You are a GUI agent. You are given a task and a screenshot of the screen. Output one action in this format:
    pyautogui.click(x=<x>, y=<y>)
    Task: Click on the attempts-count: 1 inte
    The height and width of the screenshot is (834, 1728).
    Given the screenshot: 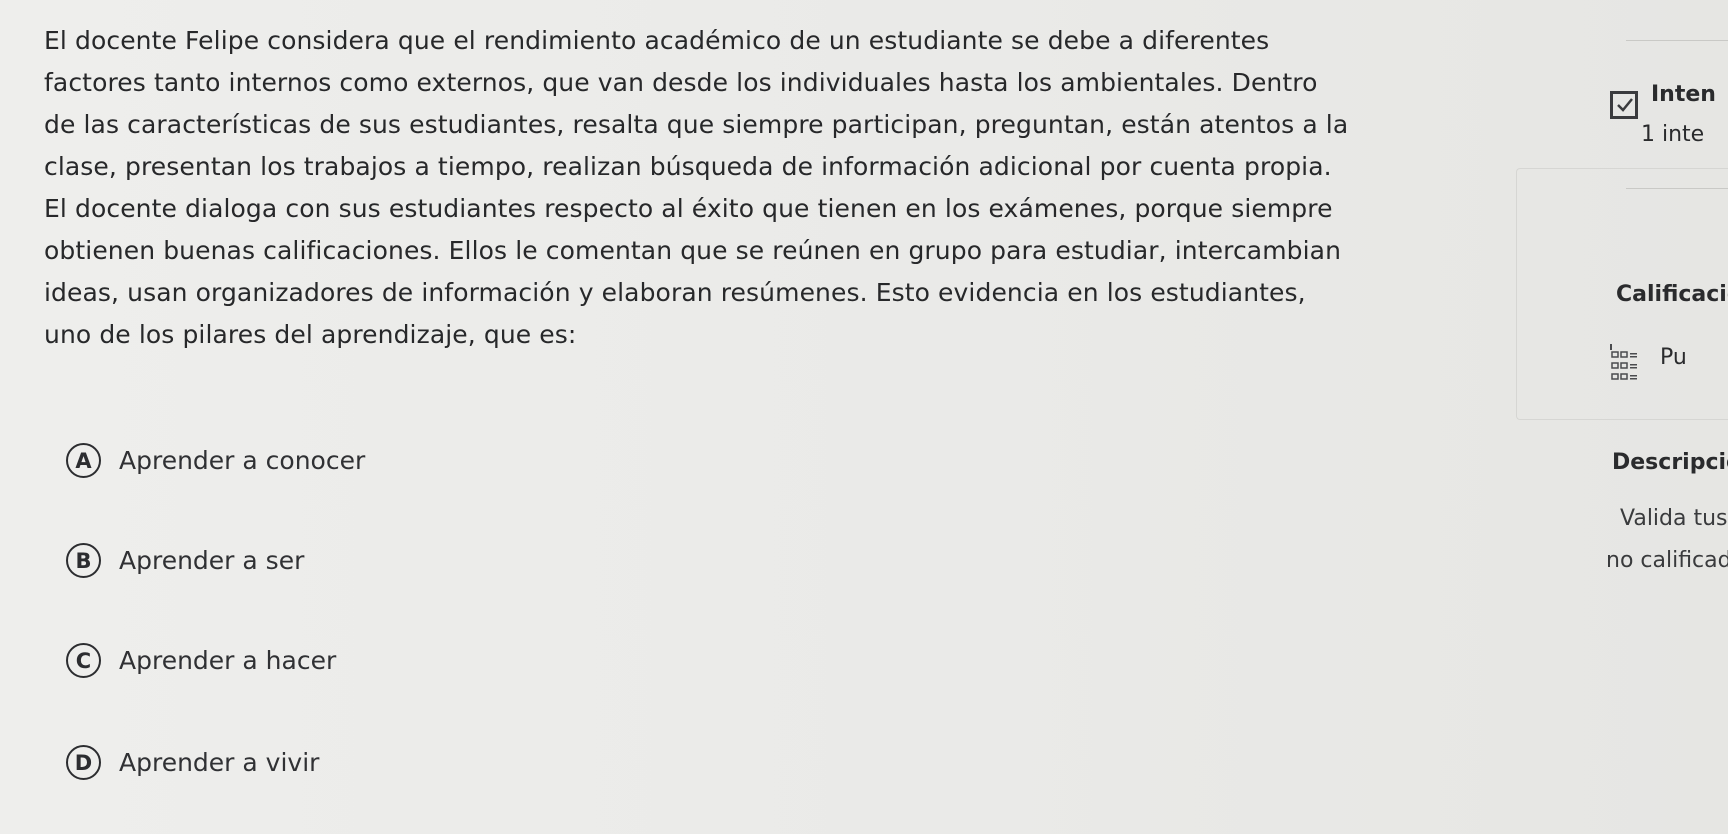 What is the action you would take?
    pyautogui.click(x=1673, y=134)
    